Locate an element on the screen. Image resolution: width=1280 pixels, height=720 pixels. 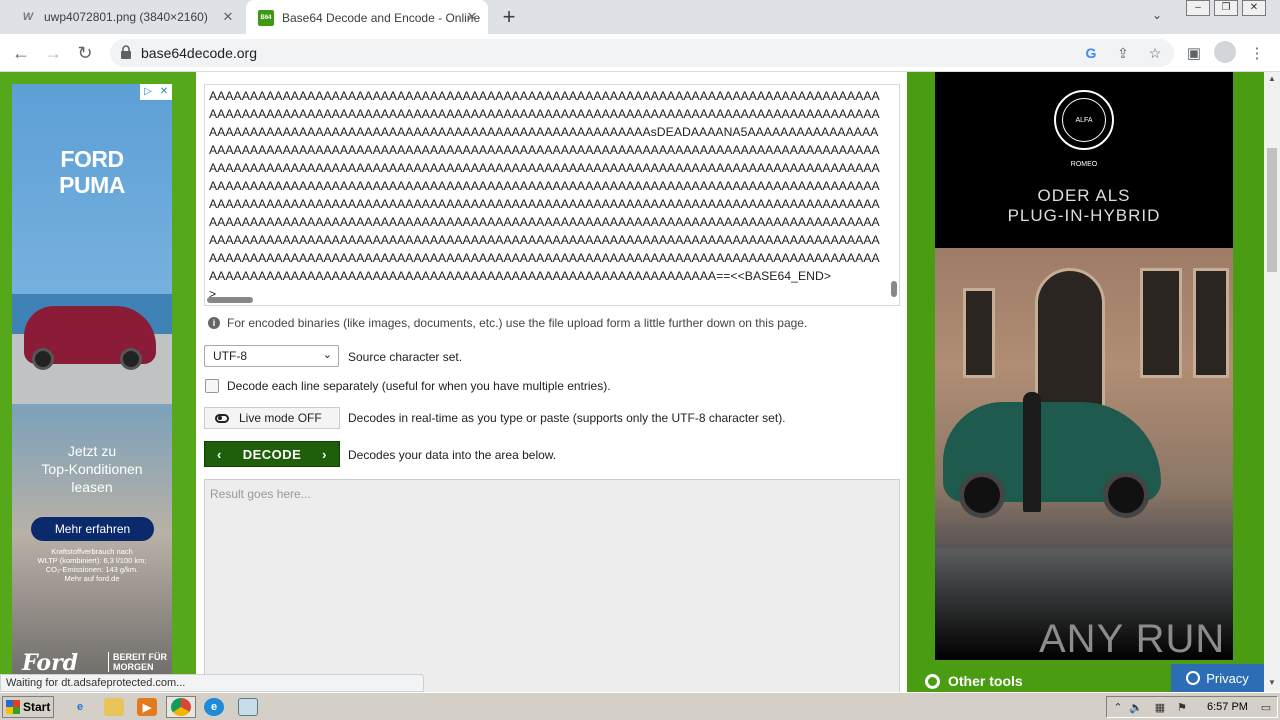
show-desktop-icon: ▭ is located at coordinates (1266, 708).